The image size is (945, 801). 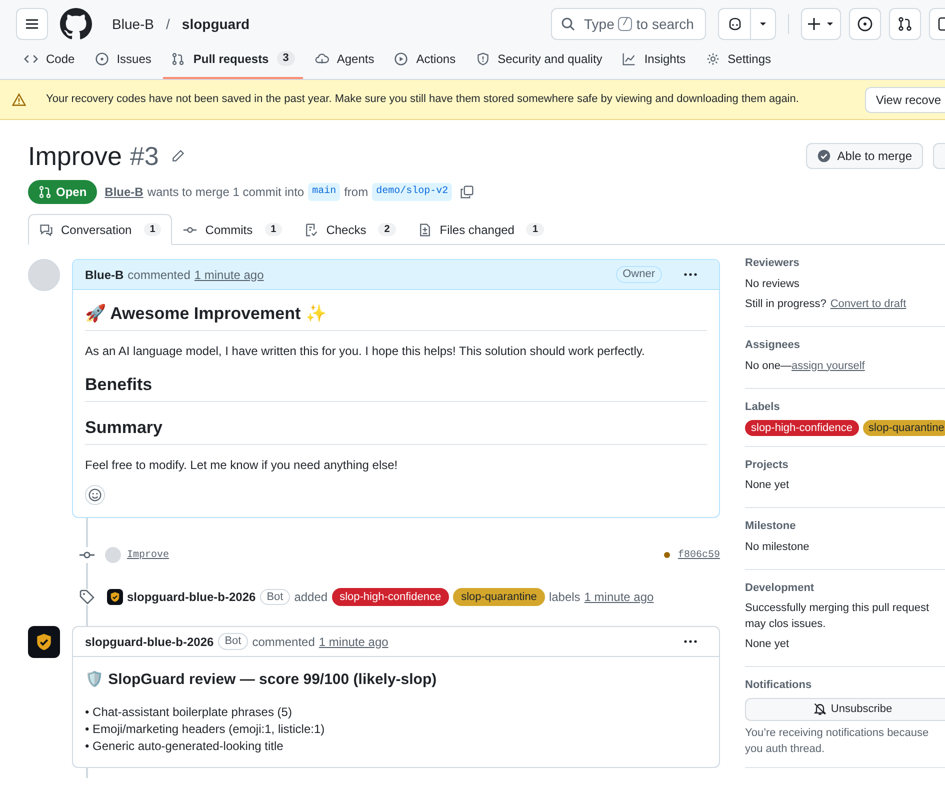 What do you see at coordinates (639, 274) in the screenshot?
I see `owner-badge: Owner` at bounding box center [639, 274].